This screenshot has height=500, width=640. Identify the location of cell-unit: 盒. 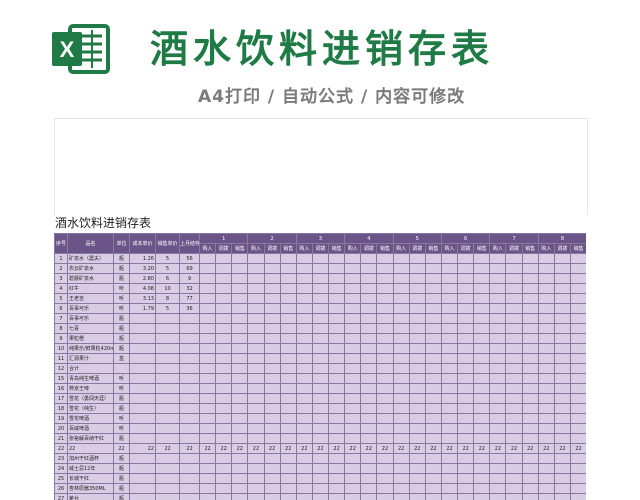
(121, 358).